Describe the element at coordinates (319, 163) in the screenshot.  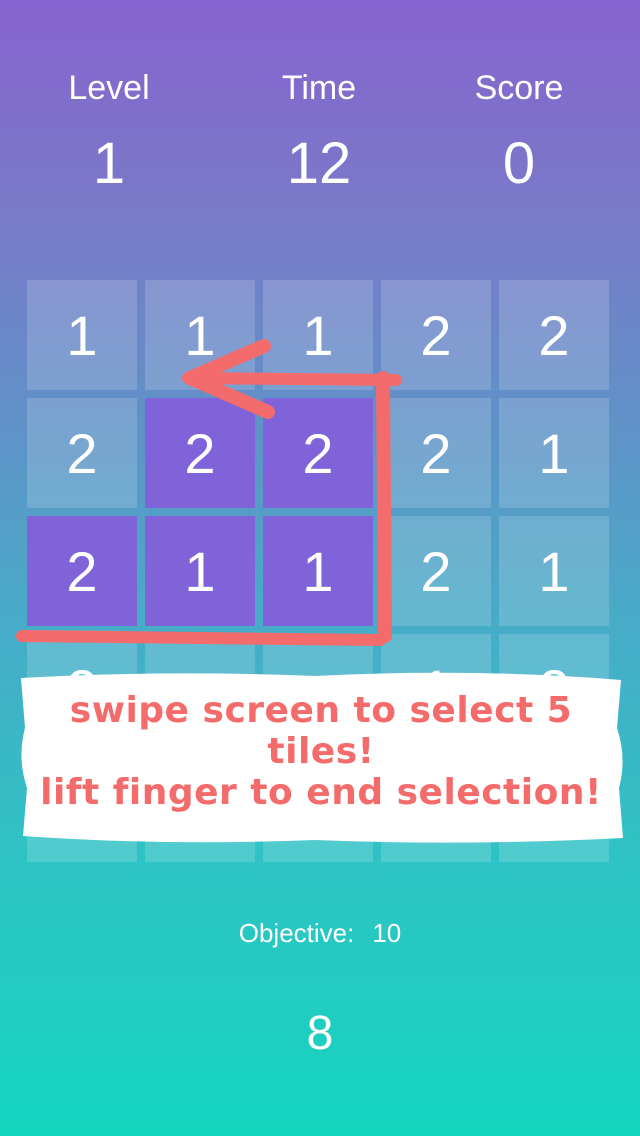
I see `time-value: 12` at that location.